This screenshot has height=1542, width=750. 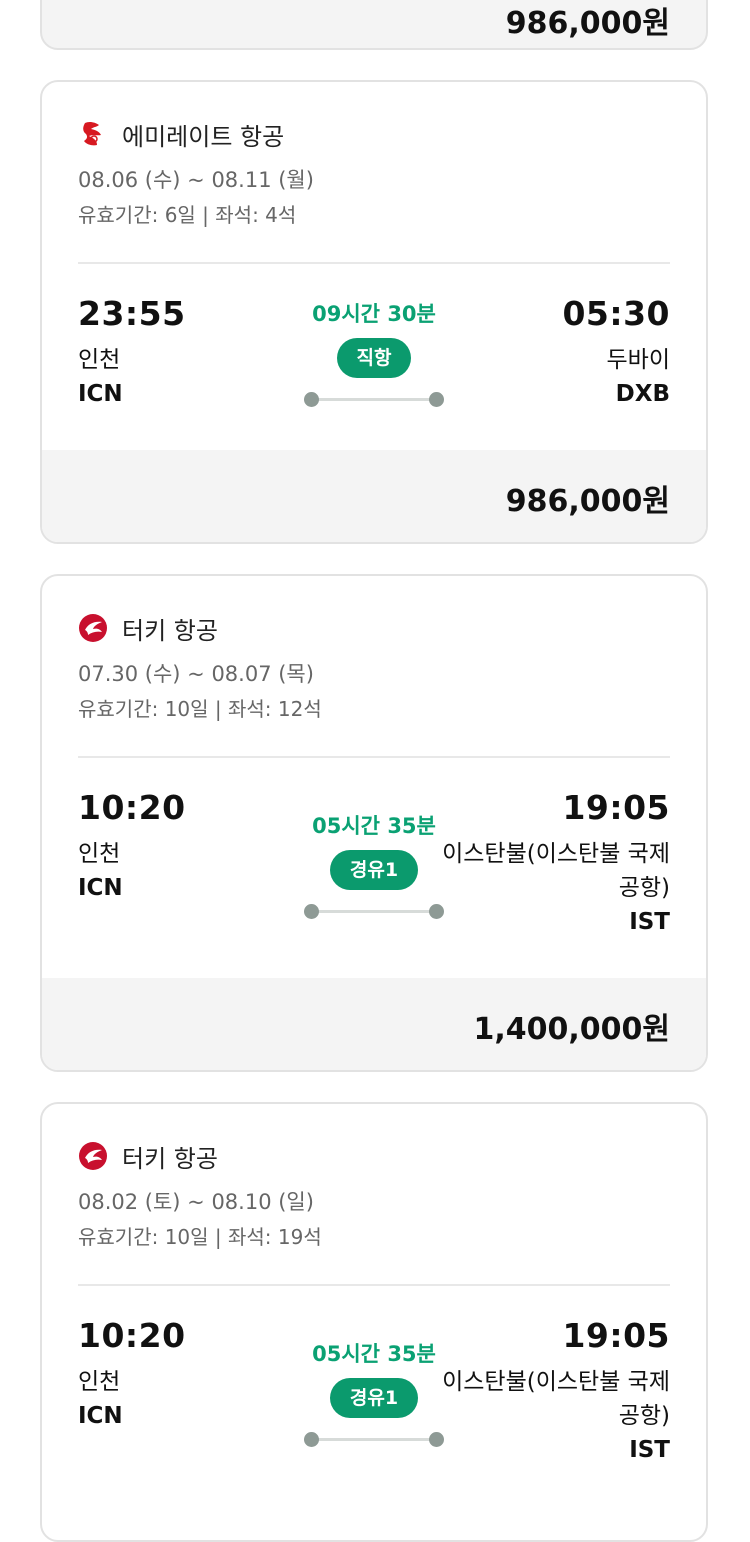 I want to click on arrival-code: DXB, so click(x=642, y=394).